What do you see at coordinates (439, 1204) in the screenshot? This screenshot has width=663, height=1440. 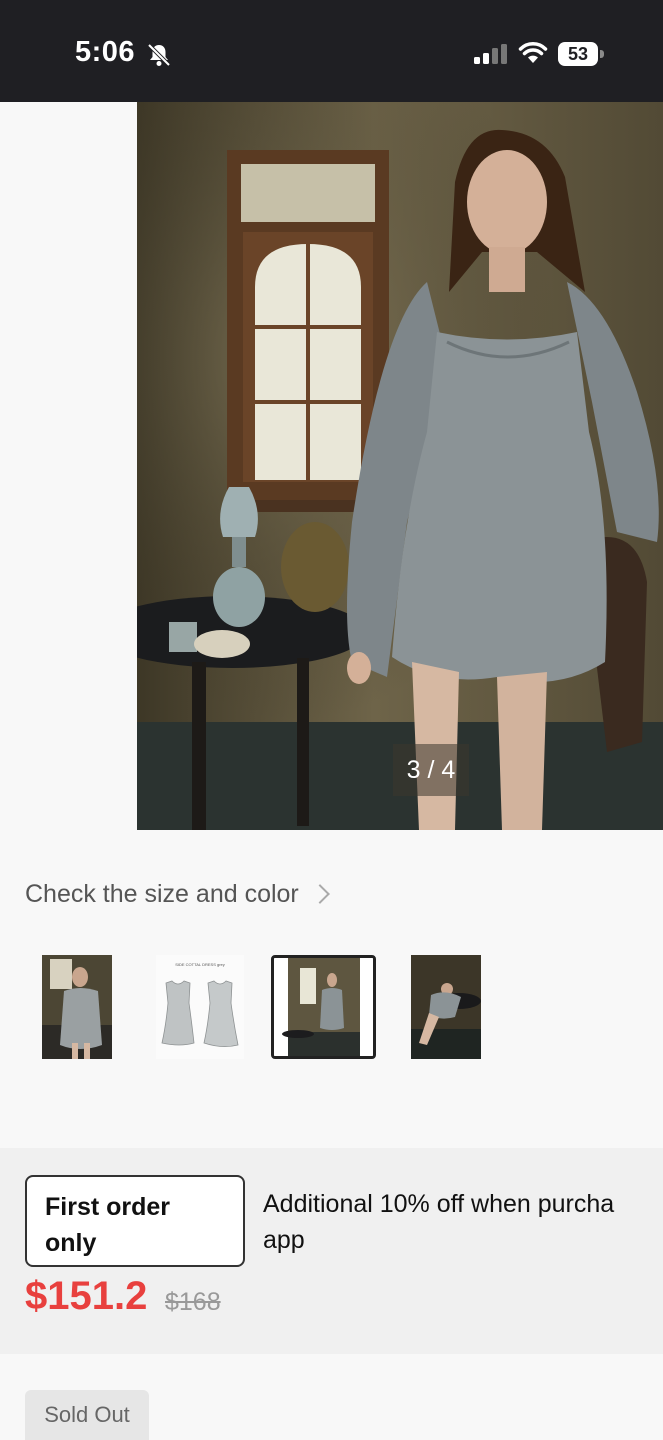 I see `promo-text-line-1: Additional 10% off when purcha` at bounding box center [439, 1204].